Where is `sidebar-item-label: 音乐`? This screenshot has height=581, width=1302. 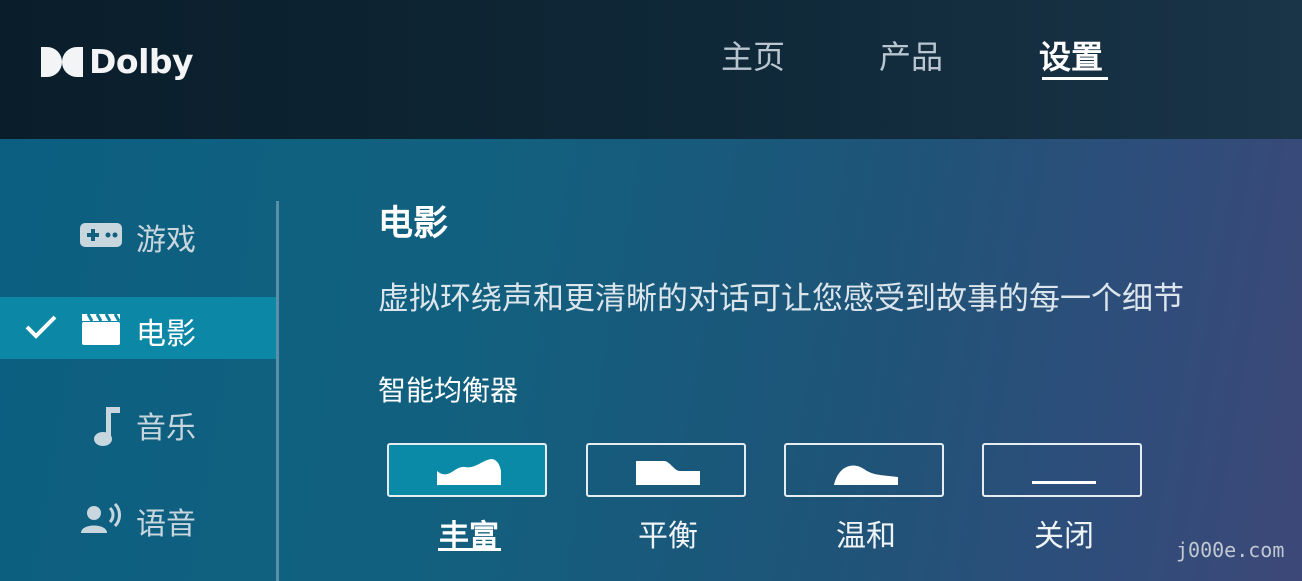
sidebar-item-label: 音乐 is located at coordinates (166, 428).